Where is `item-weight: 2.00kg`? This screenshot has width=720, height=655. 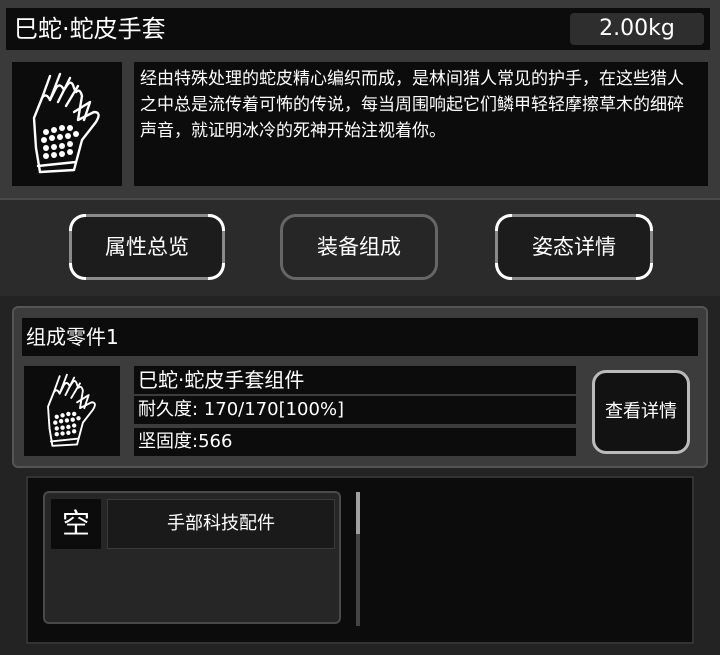 item-weight: 2.00kg is located at coordinates (637, 29).